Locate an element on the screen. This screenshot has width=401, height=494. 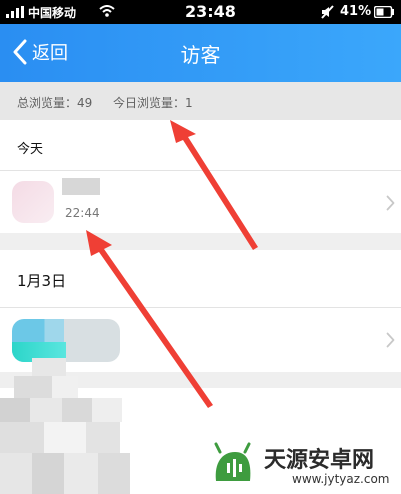
section-label-today: 今天 is located at coordinates (30, 149).